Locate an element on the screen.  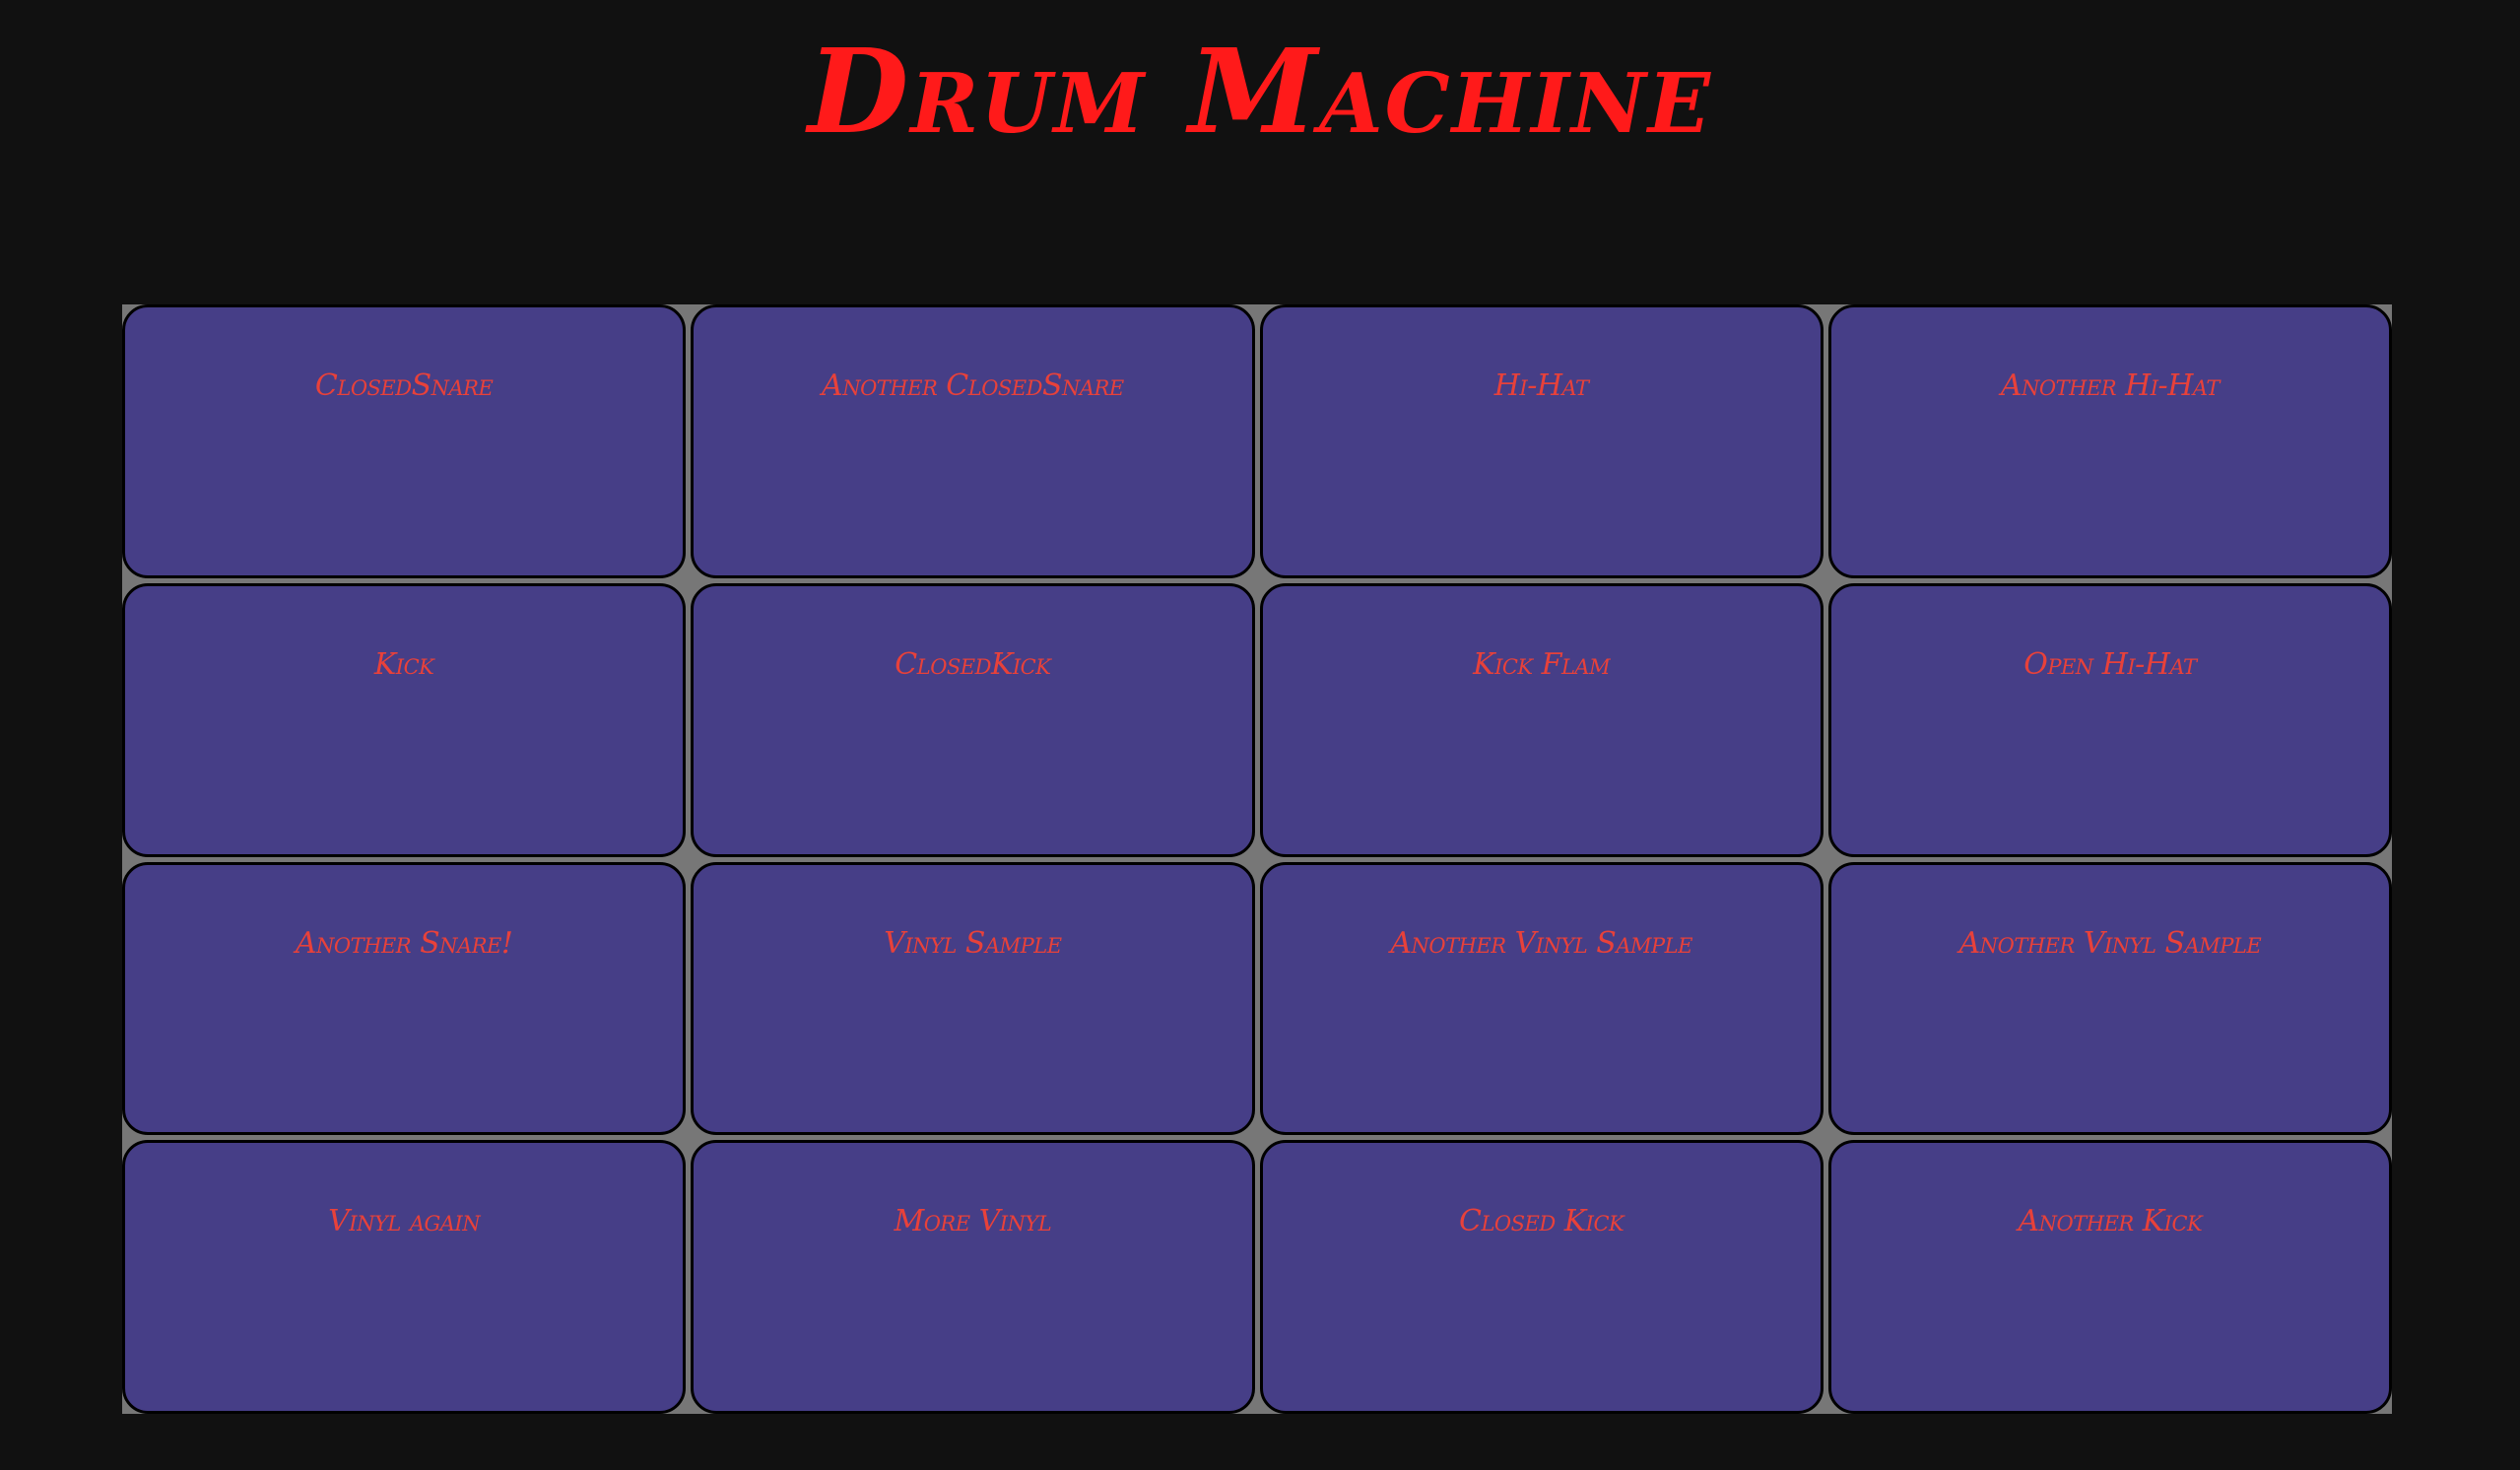
page-title: Drum Machine is located at coordinates (1260, 92).